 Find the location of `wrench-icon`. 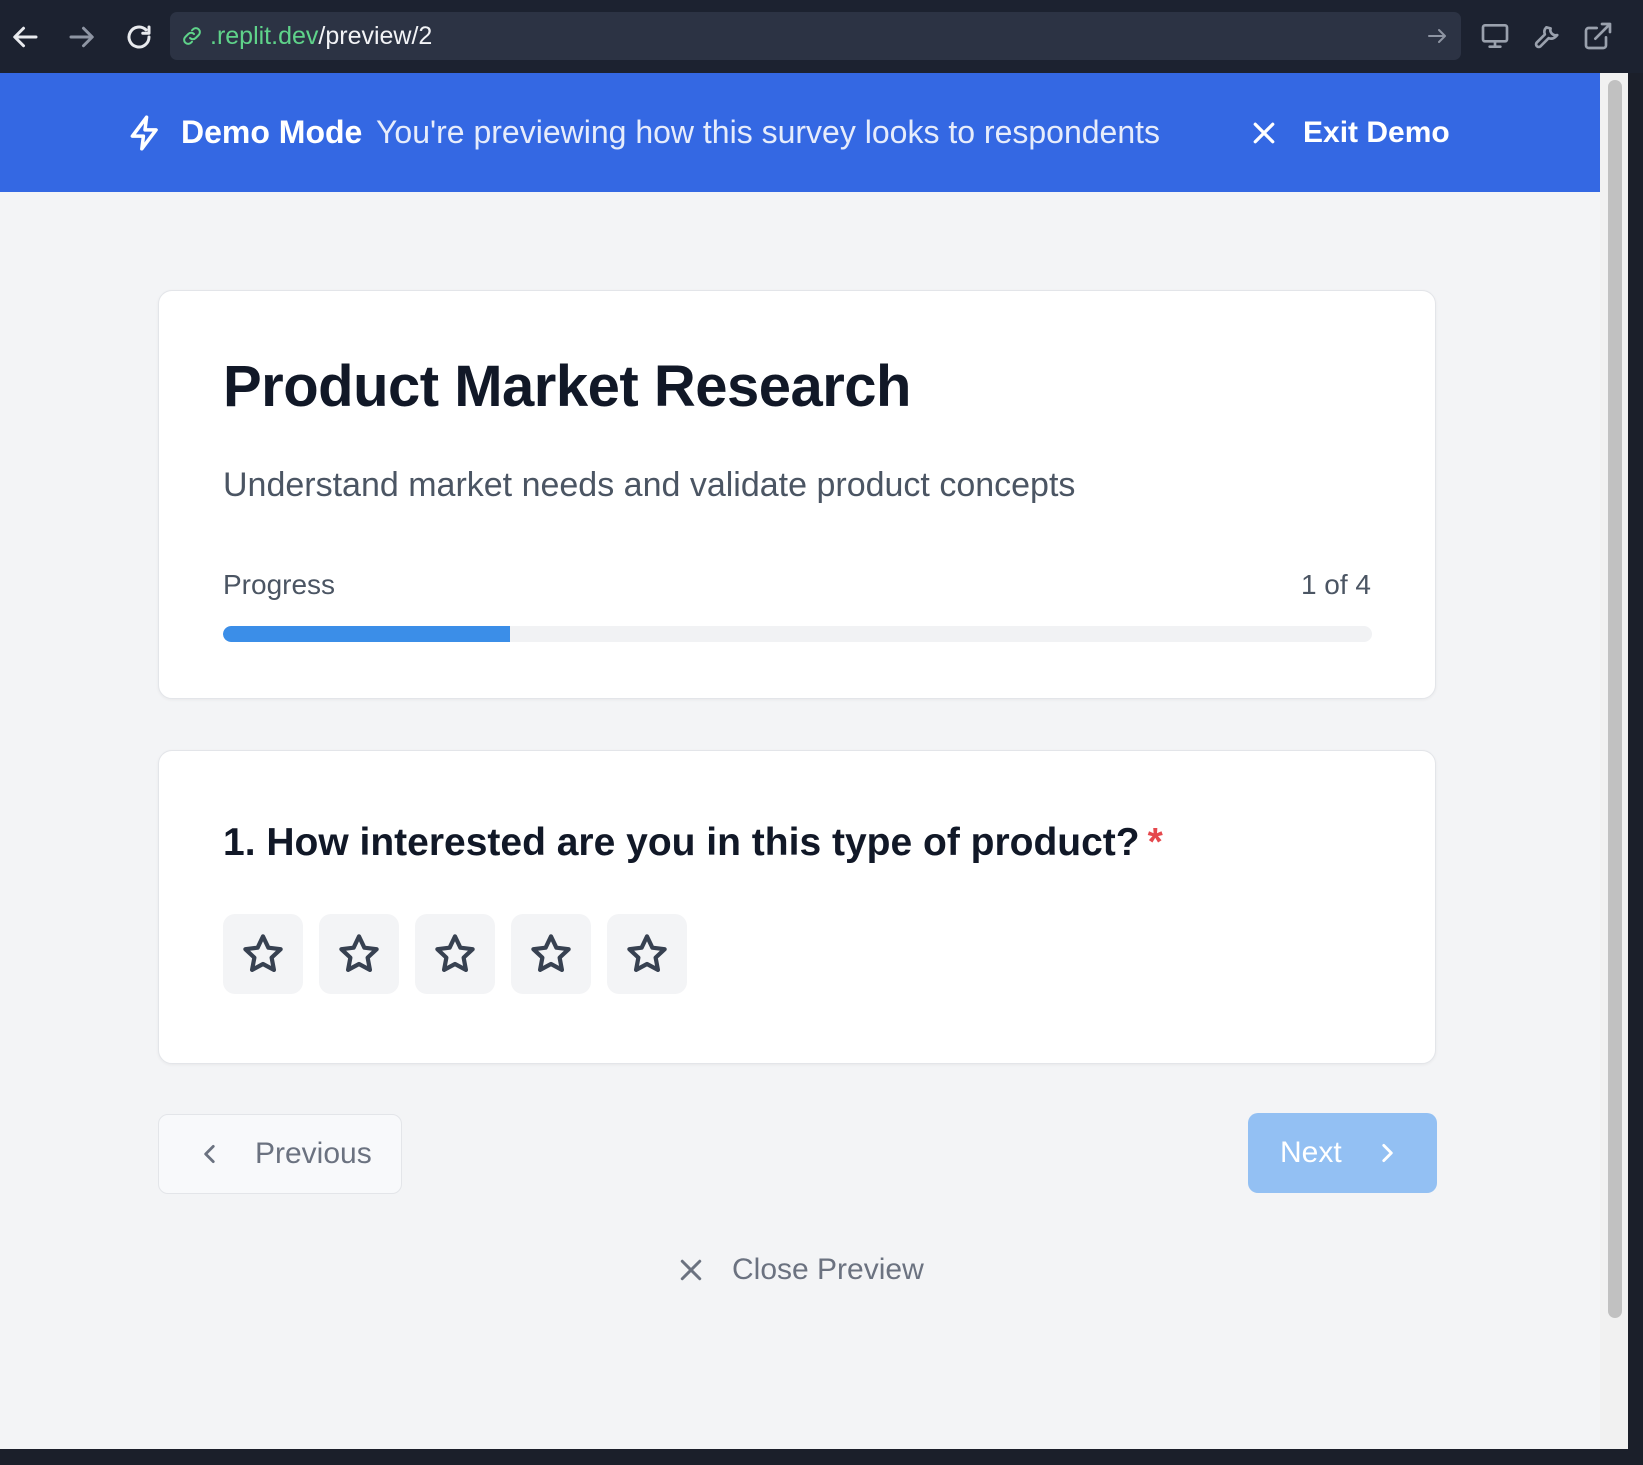

wrench-icon is located at coordinates (1546, 37).